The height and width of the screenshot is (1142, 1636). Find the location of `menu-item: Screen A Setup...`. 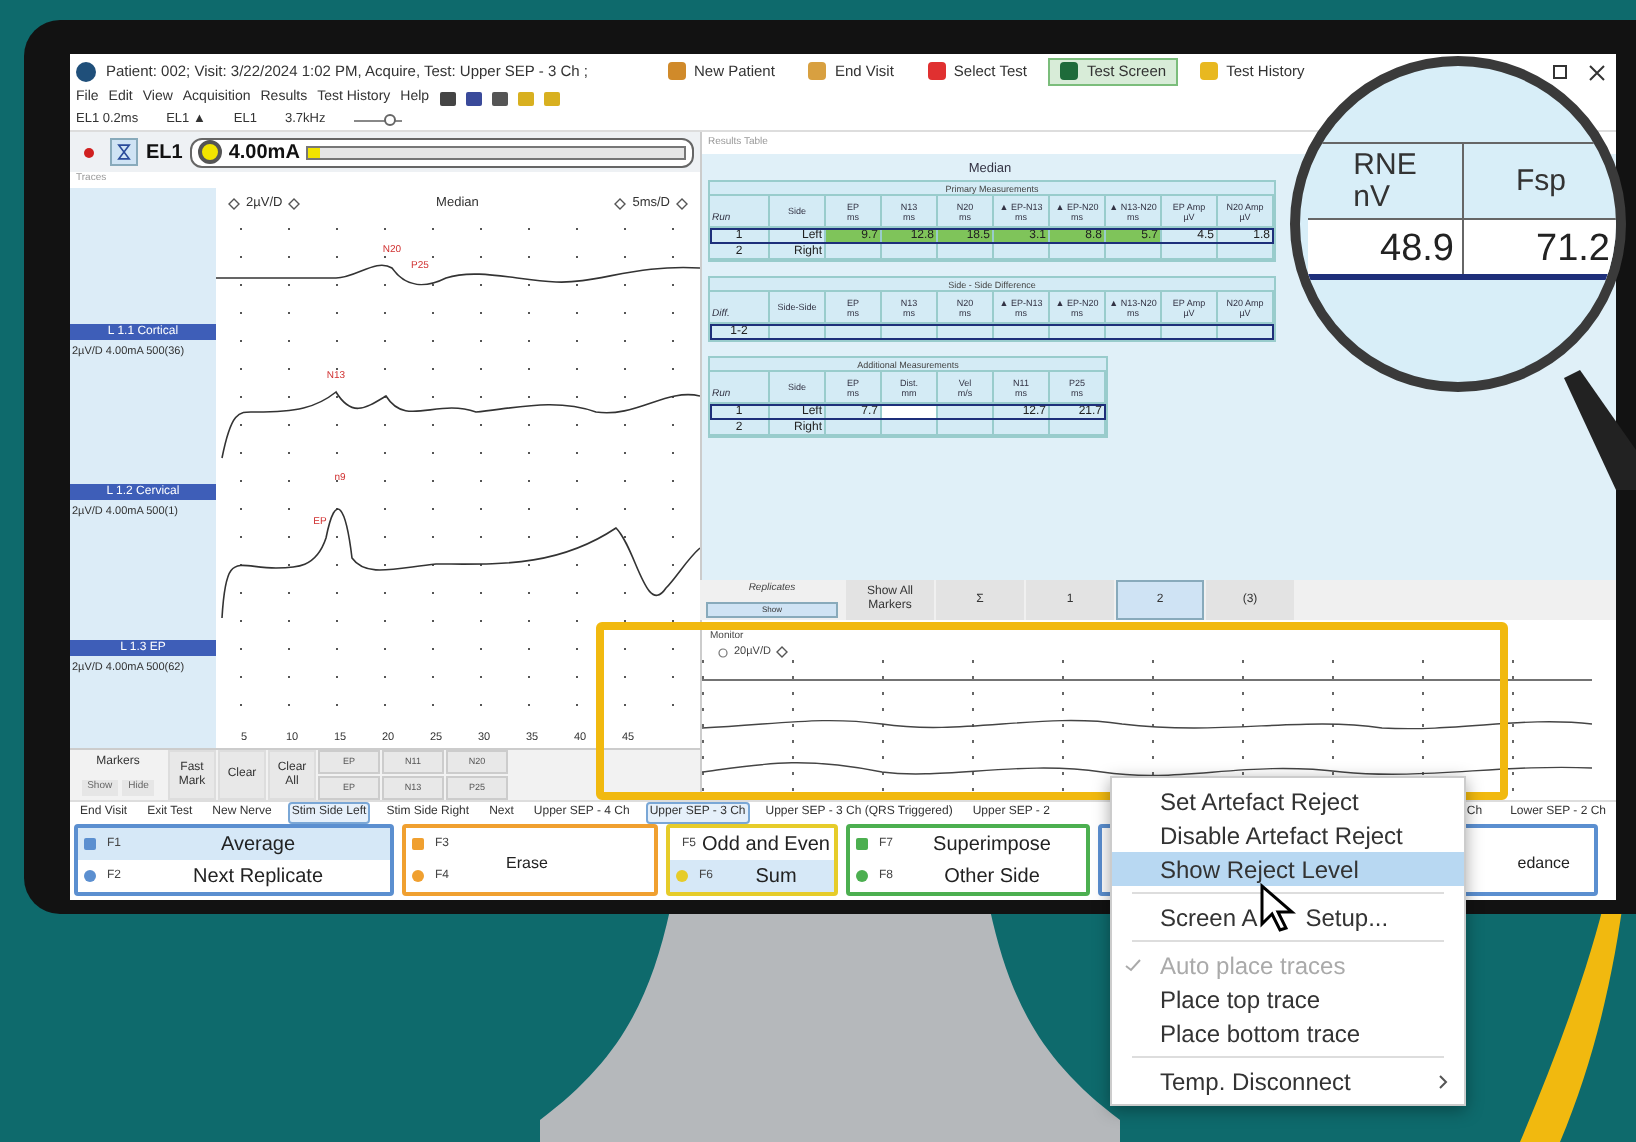

menu-item: Screen A Setup... is located at coordinates (1288, 917).